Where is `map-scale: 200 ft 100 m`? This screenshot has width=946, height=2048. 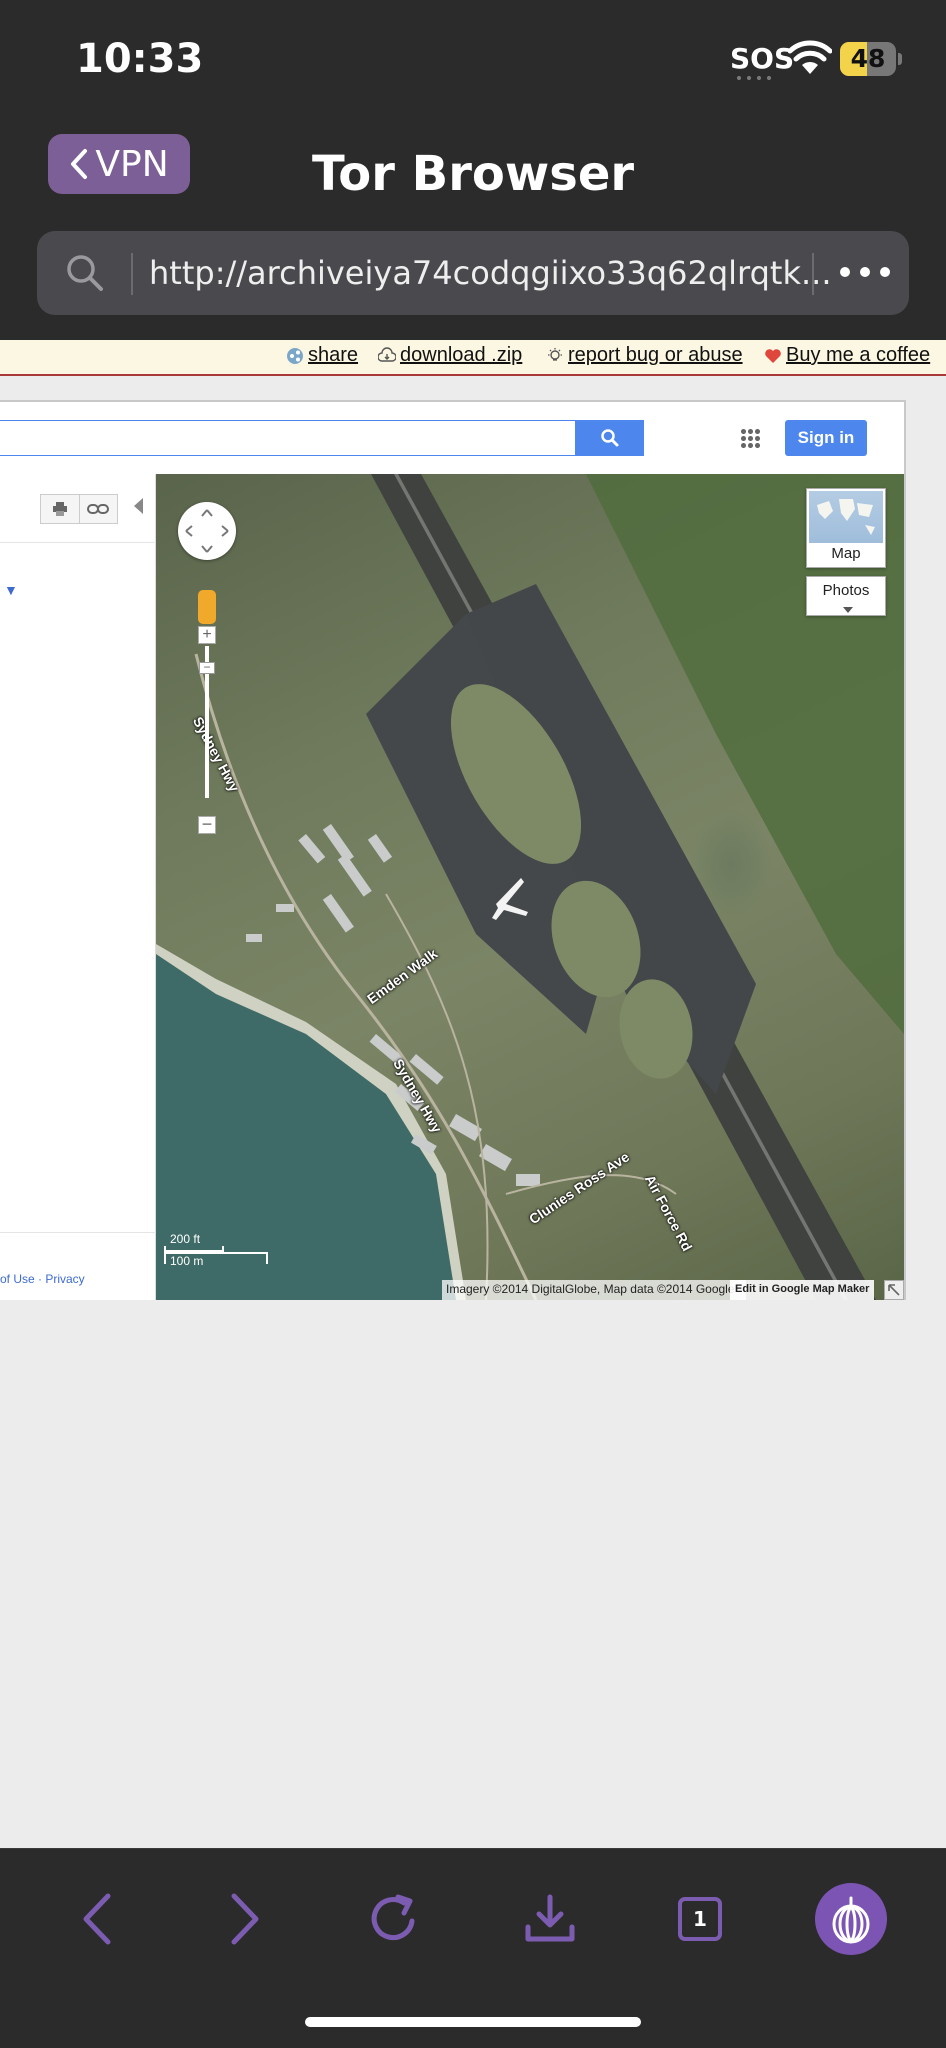
map-scale: 200 ft 100 m is located at coordinates (217, 1252).